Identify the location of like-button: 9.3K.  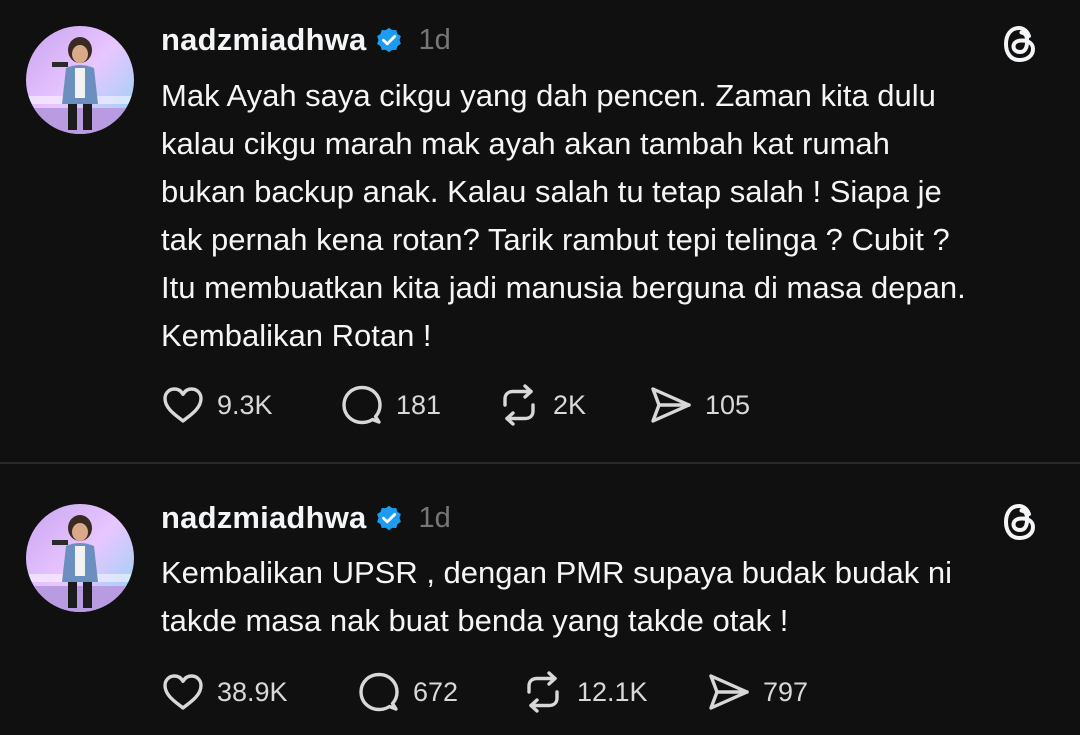
(217, 405).